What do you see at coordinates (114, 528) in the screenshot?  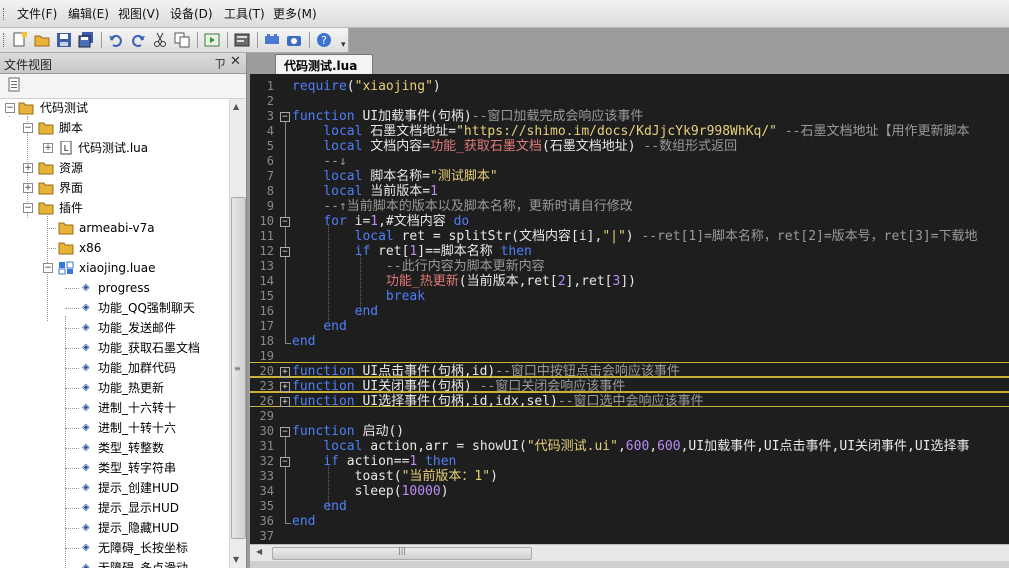 I see `tree-node-function: ◈ 提示_隐藏HUD` at bounding box center [114, 528].